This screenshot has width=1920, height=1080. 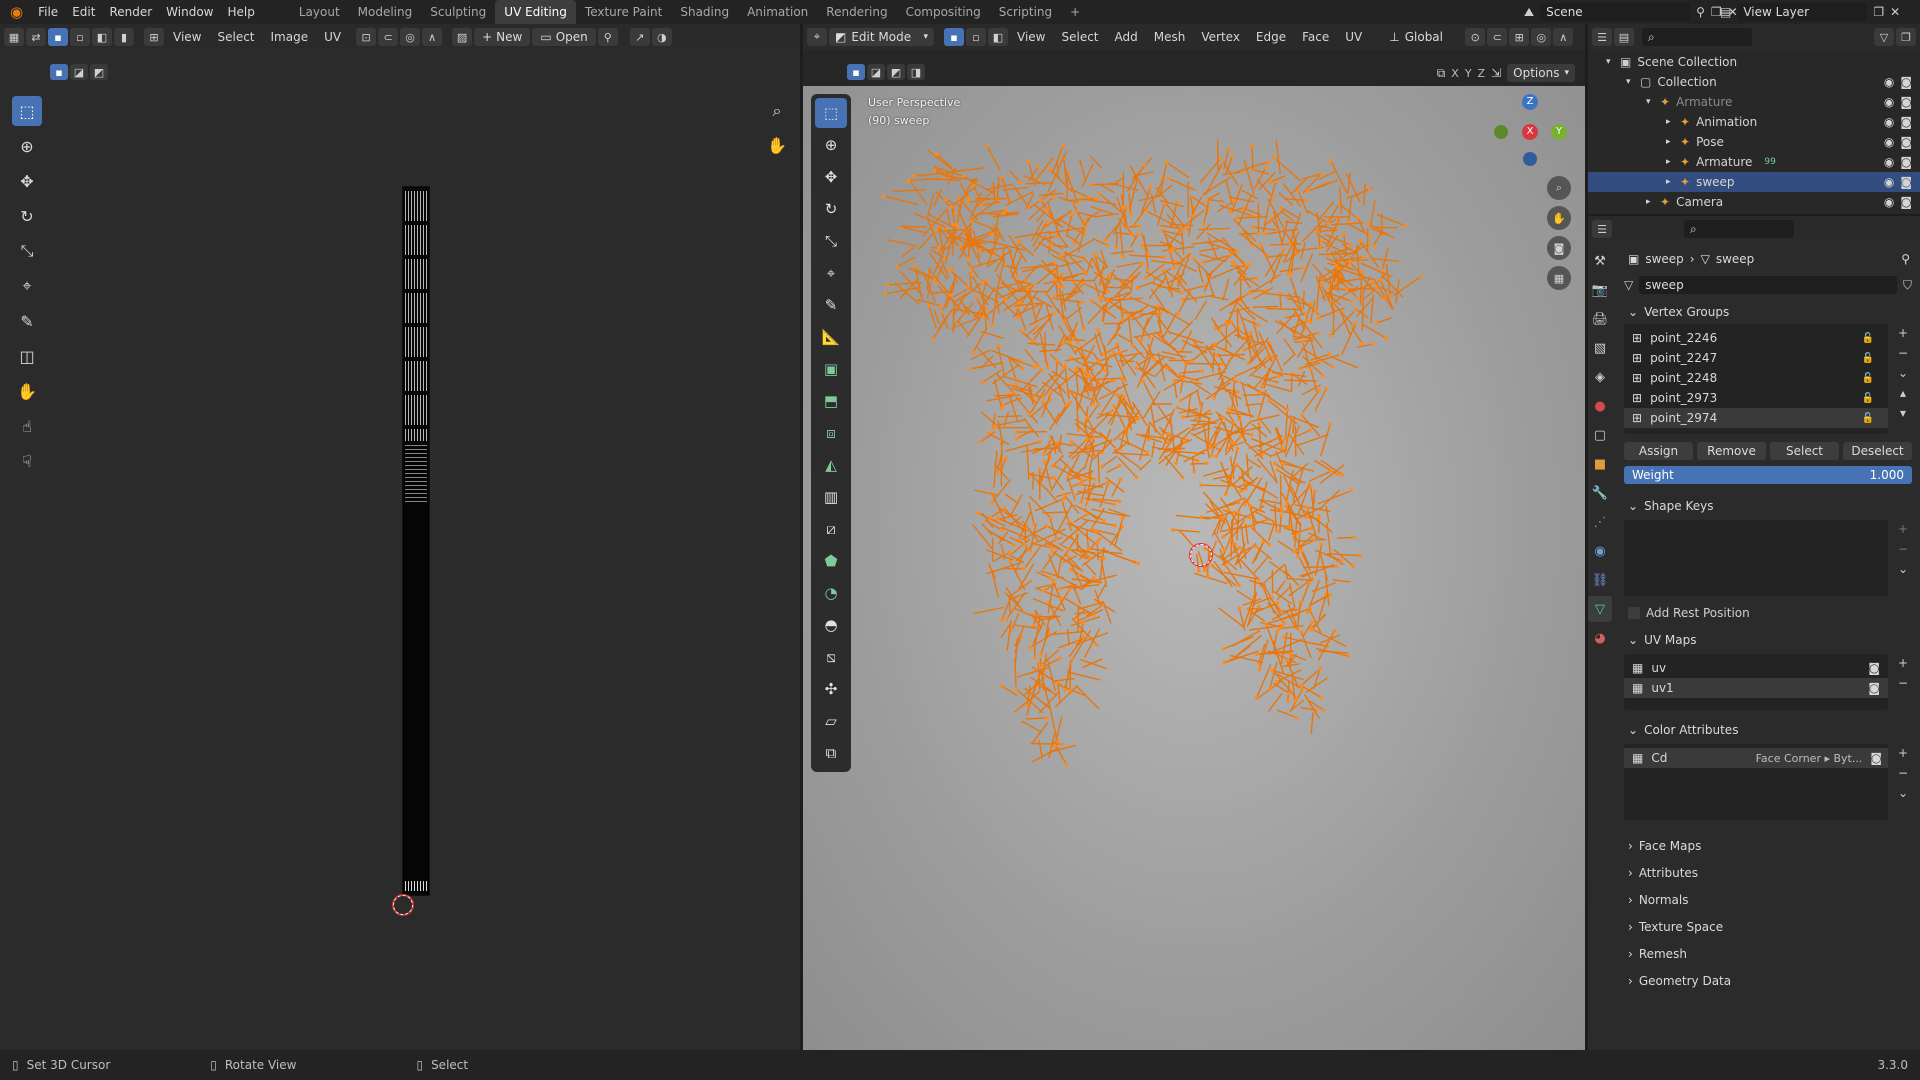 What do you see at coordinates (1768, 506) in the screenshot?
I see `shape-keys-panel-header: ⌄ Shape Keys` at bounding box center [1768, 506].